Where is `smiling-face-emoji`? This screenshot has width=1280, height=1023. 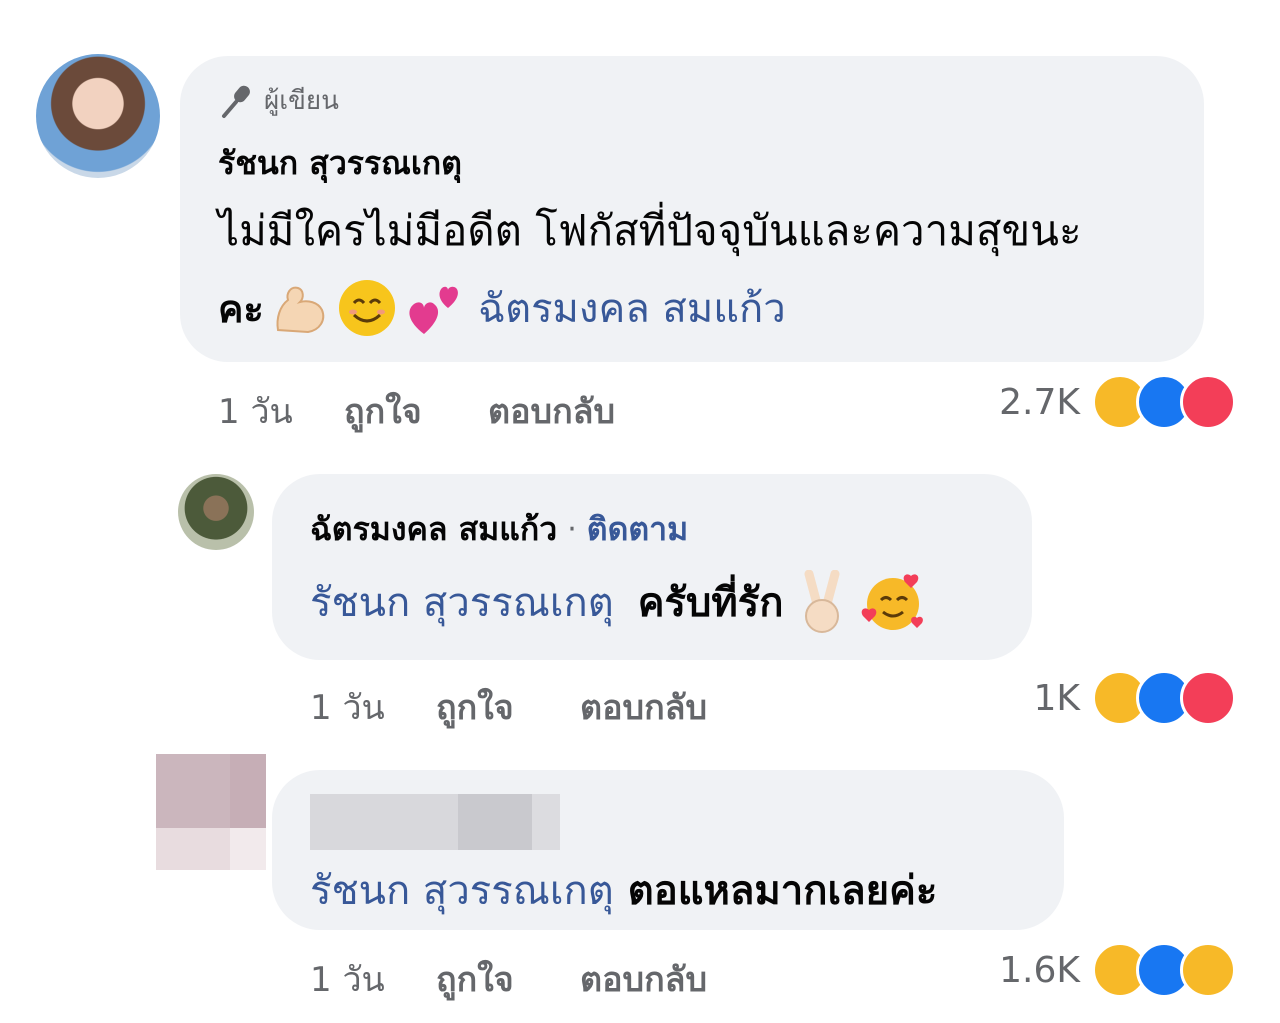 smiling-face-emoji is located at coordinates (366, 308).